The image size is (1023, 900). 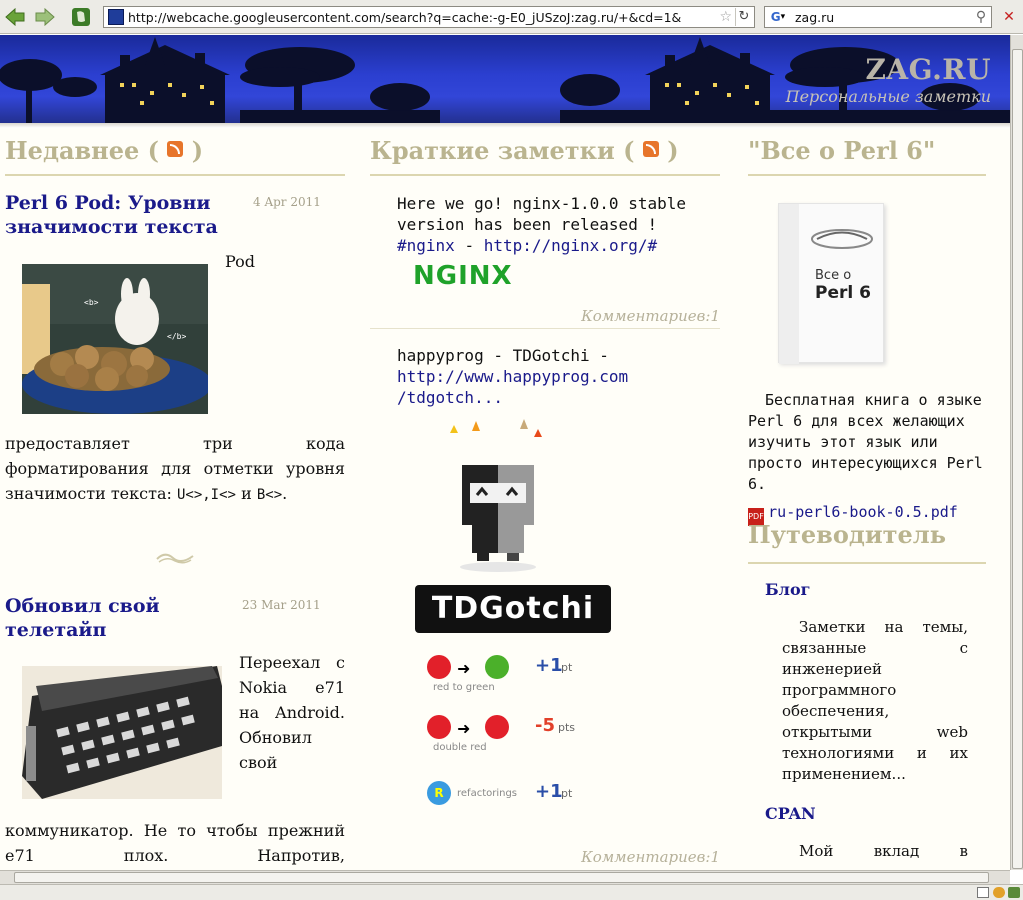 What do you see at coordinates (778, 17) in the screenshot?
I see `google-engine-icon: G ▾` at bounding box center [778, 17].